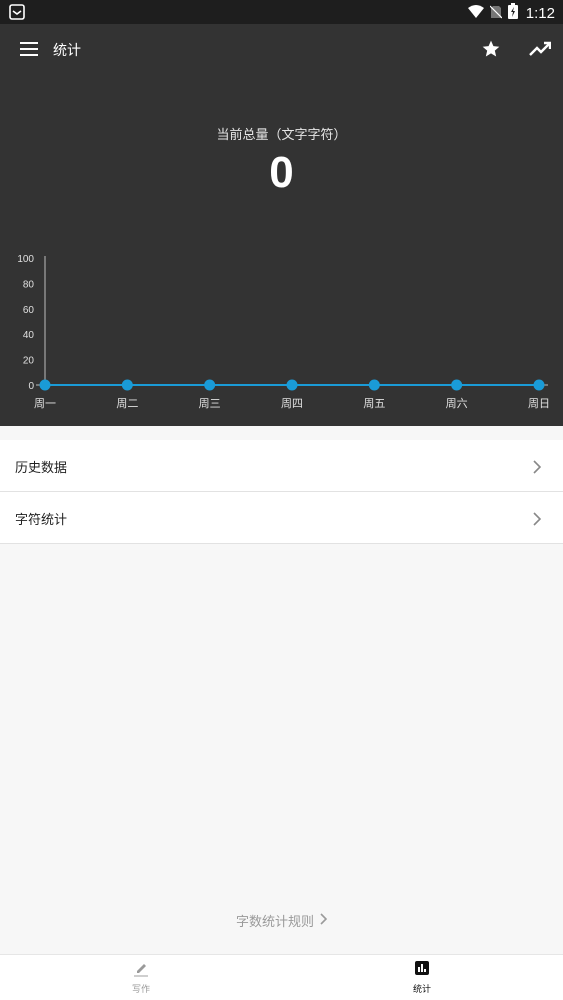 Image resolution: width=563 pixels, height=1000 pixels. I want to click on stats-list: 历史数据 字符统计, so click(281, 492).